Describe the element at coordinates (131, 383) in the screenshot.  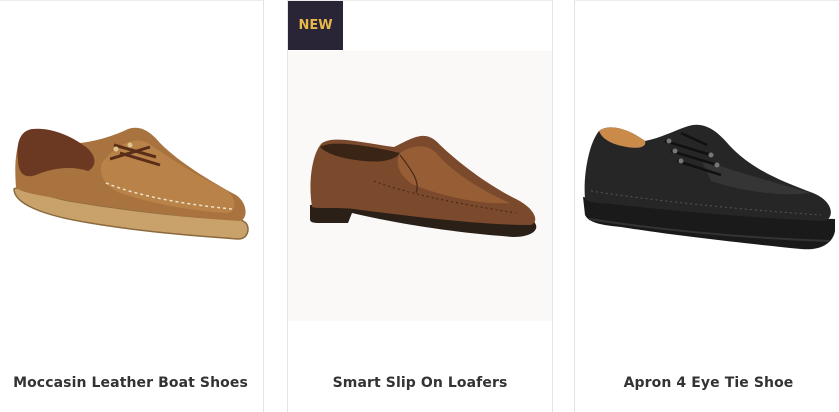
I see `product-title: Moccasin Leather Boat Shoes` at that location.